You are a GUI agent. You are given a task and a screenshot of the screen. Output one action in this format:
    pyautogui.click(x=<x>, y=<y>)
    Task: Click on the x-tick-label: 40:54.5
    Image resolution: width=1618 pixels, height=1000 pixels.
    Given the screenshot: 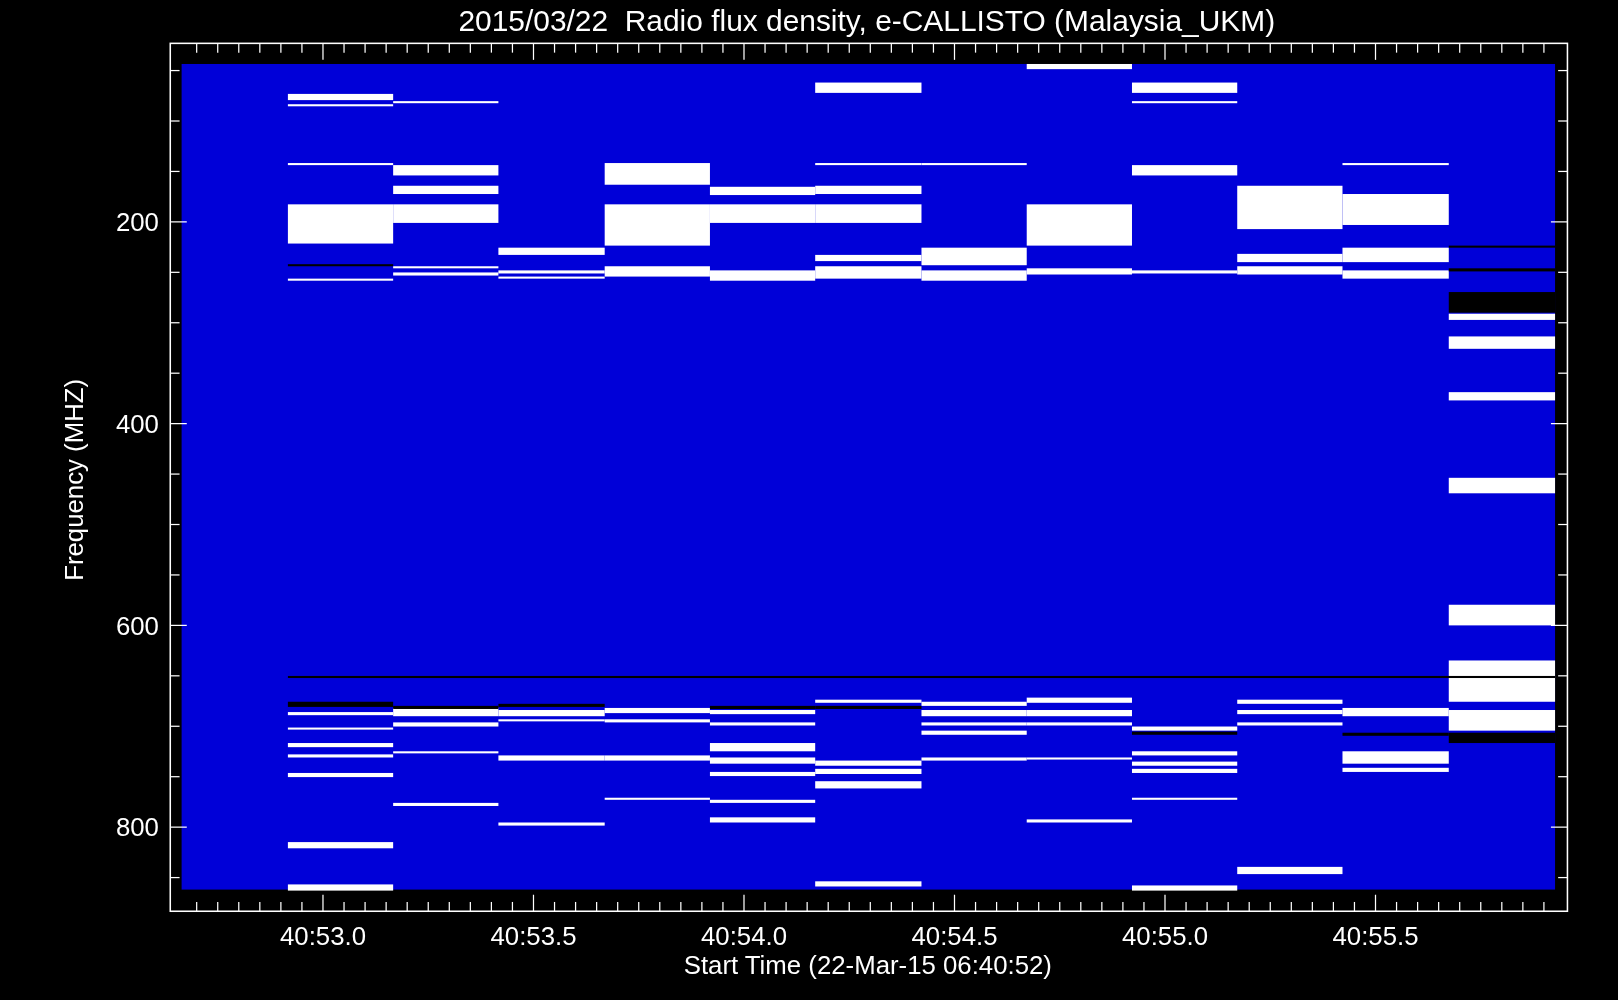 What is the action you would take?
    pyautogui.click(x=954, y=936)
    